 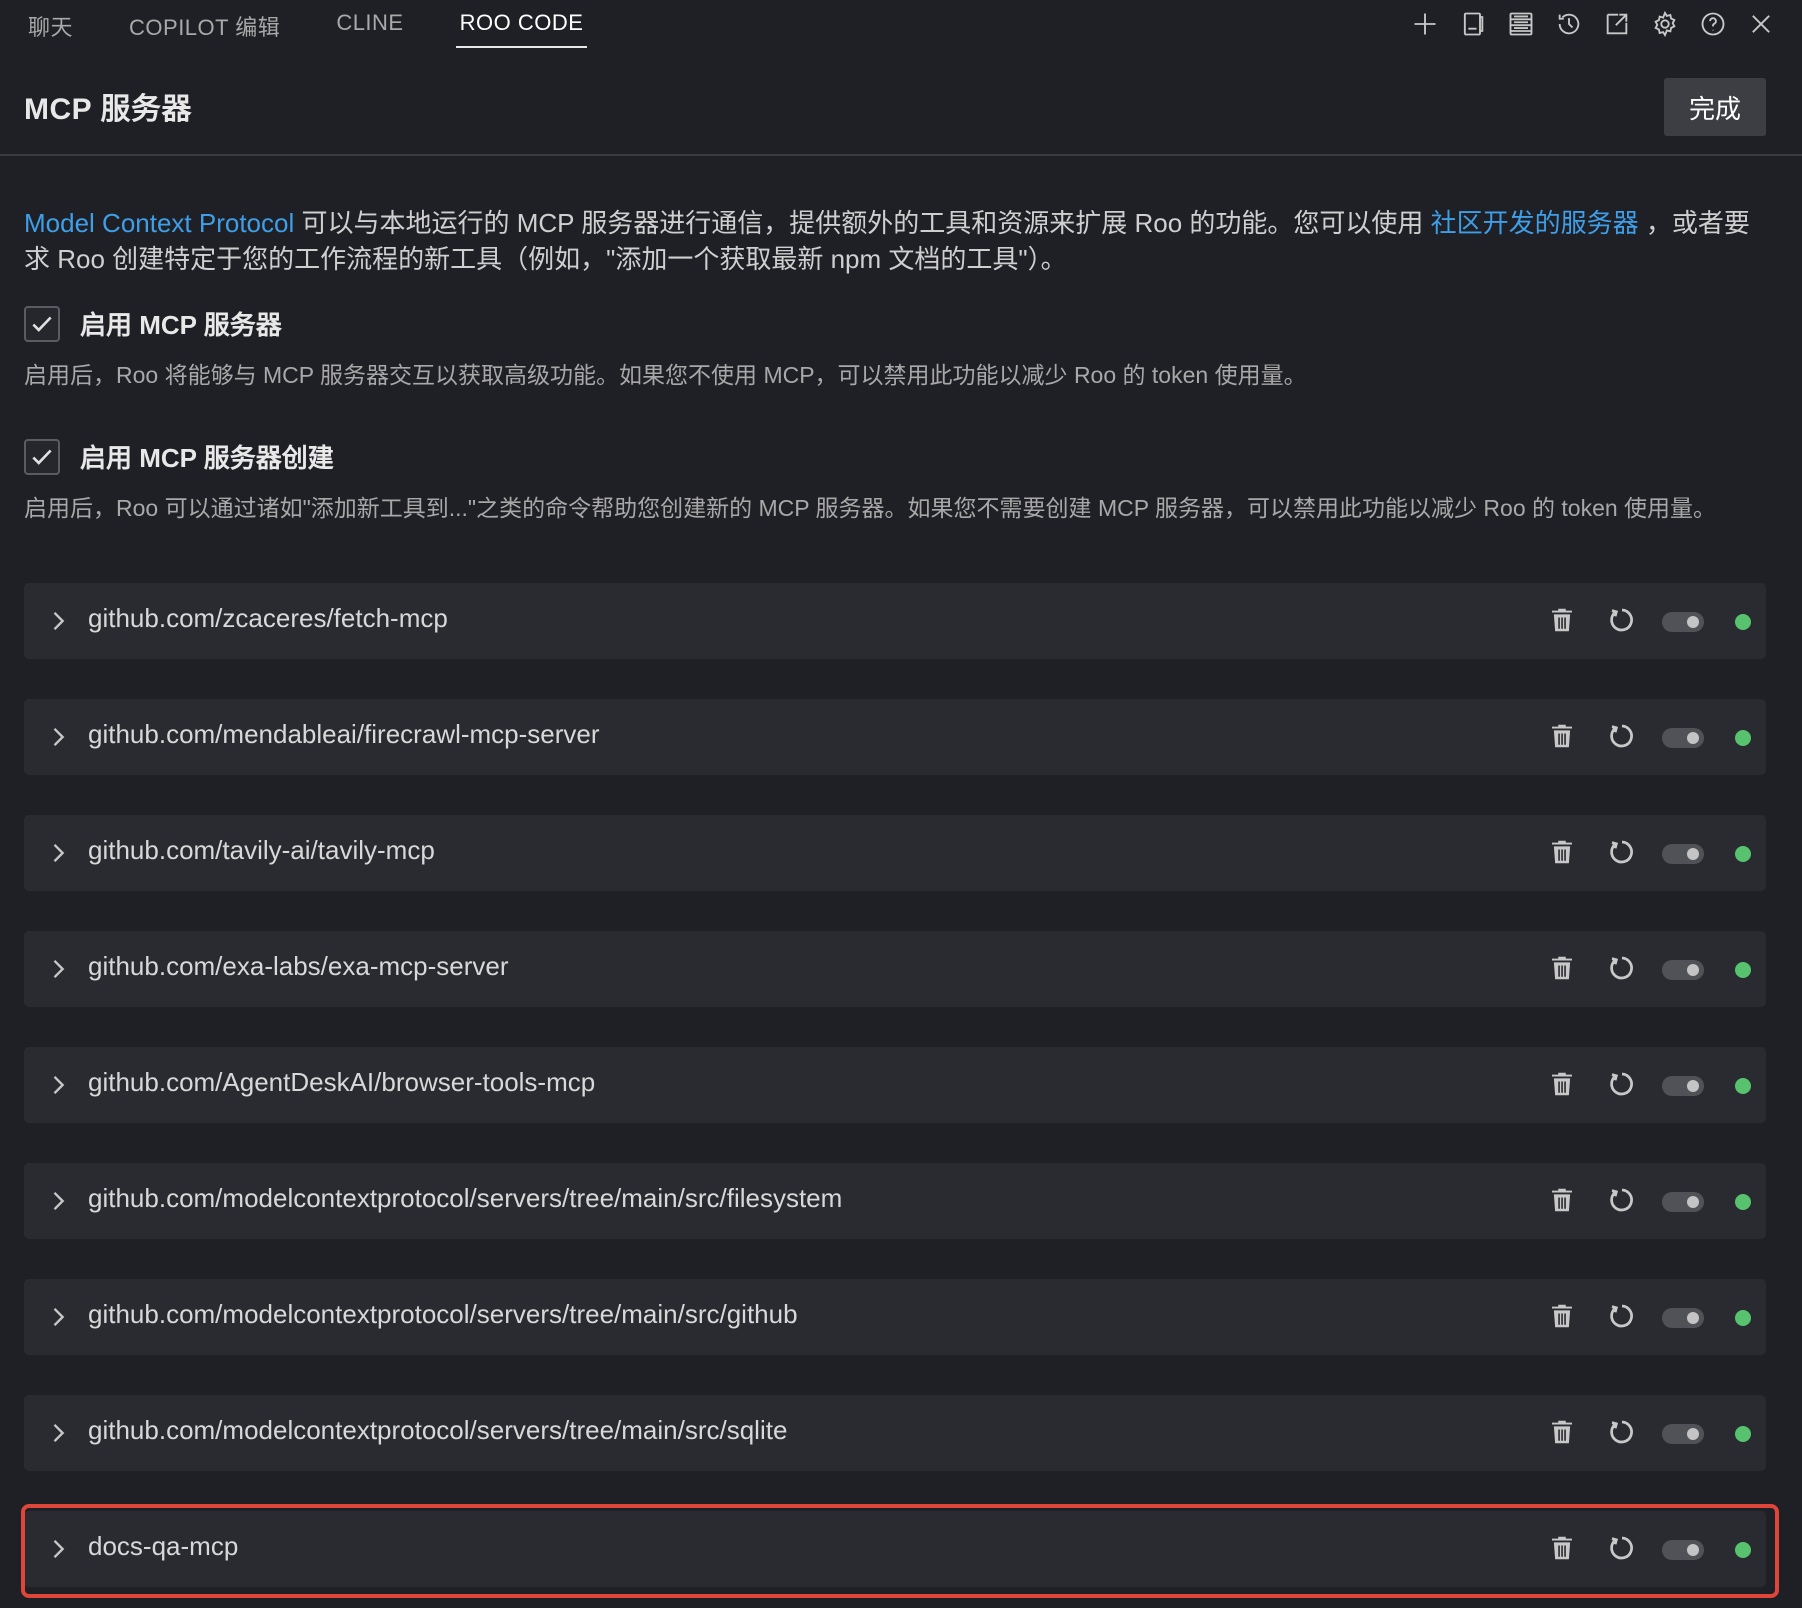 I want to click on enable-mcp-creation-option: 启用 MCP 服务器创建, so click(x=179, y=456).